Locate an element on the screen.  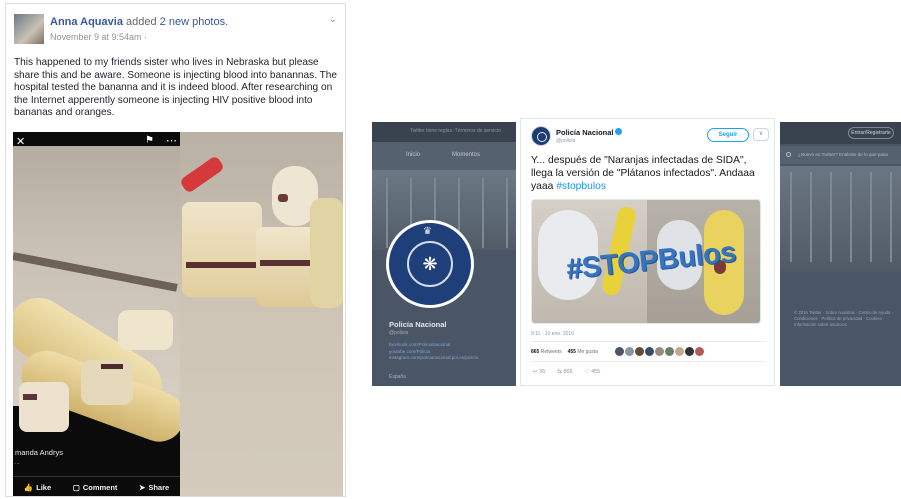
reply-button: ↩ 36 is located at coordinates (539, 372).